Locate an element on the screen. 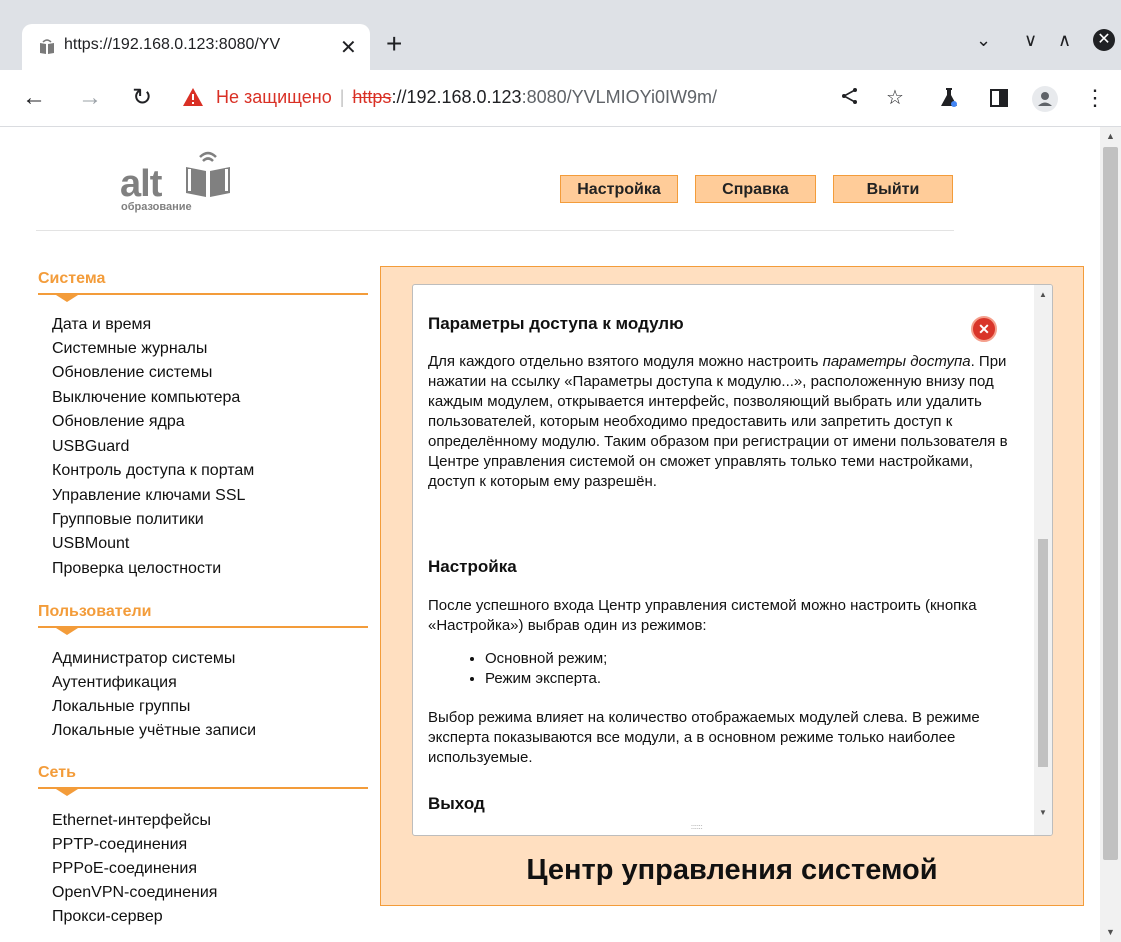 The height and width of the screenshot is (942, 1121). forward-icon: → is located at coordinates (90, 98).